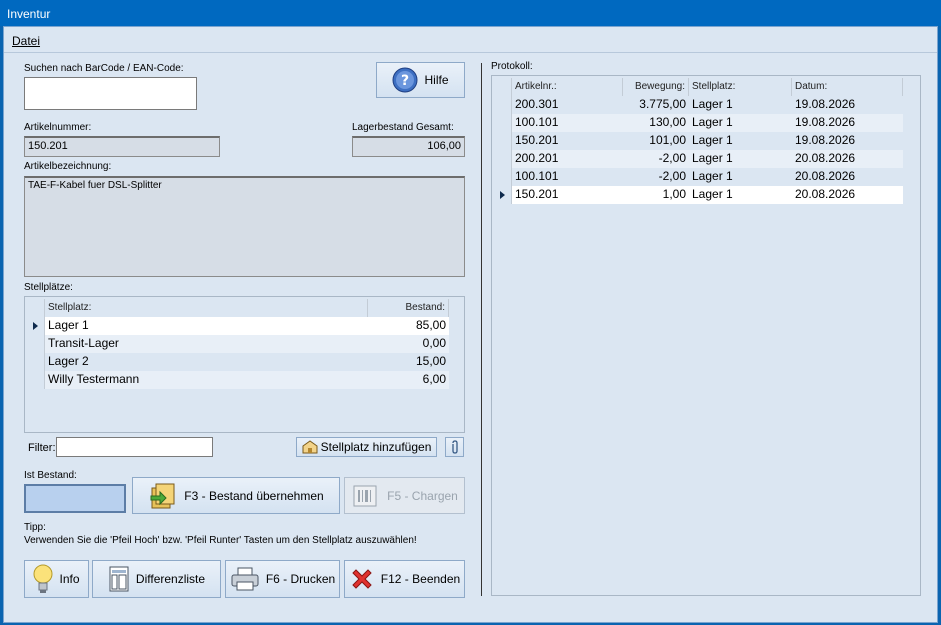 The width and height of the screenshot is (941, 625). What do you see at coordinates (420, 80) in the screenshot?
I see `help-button: ? Hilfe` at bounding box center [420, 80].